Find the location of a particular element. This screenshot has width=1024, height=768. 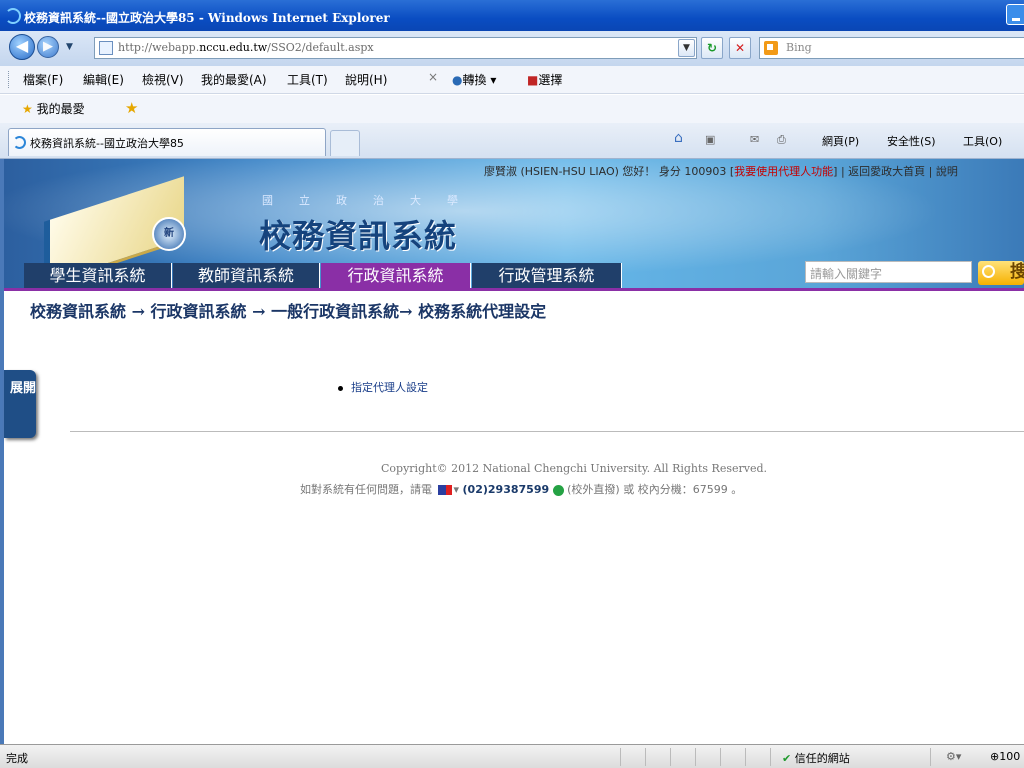

book-logo is located at coordinates (134, 231).